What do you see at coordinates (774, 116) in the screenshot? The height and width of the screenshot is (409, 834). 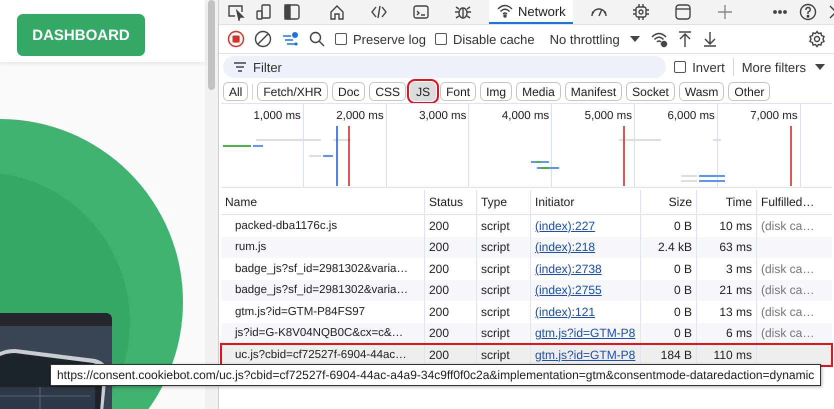 I see `time-tick-label: 7,000 ms` at bounding box center [774, 116].